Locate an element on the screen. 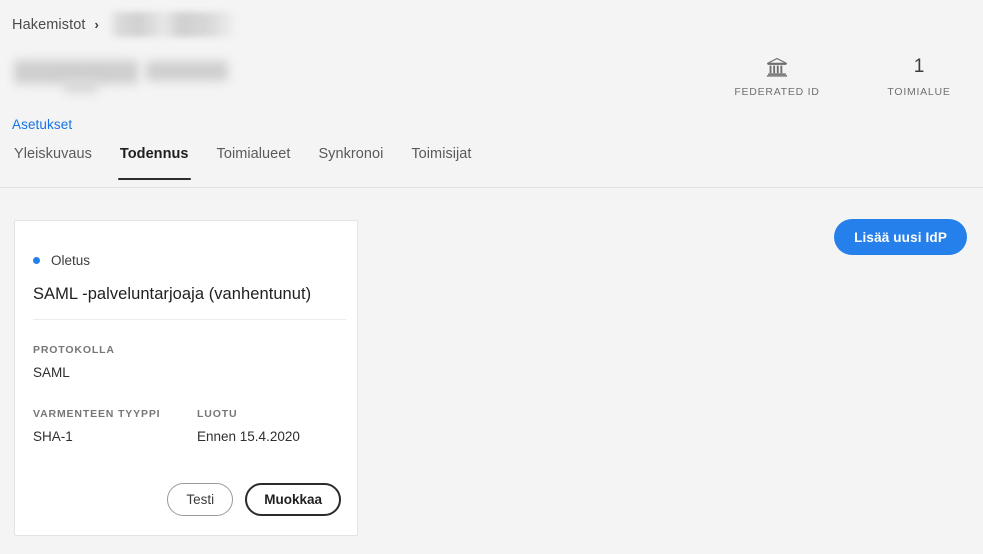  default-badge-label: Oletus is located at coordinates (71, 260).